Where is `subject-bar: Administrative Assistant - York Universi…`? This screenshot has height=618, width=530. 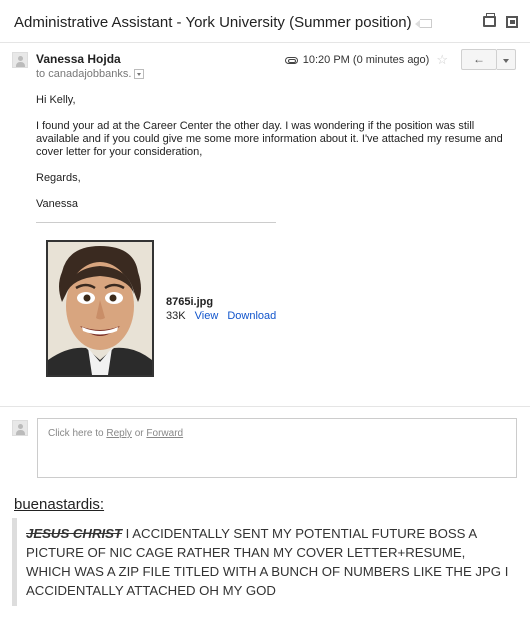 subject-bar: Administrative Assistant - York Universi… is located at coordinates (265, 20).